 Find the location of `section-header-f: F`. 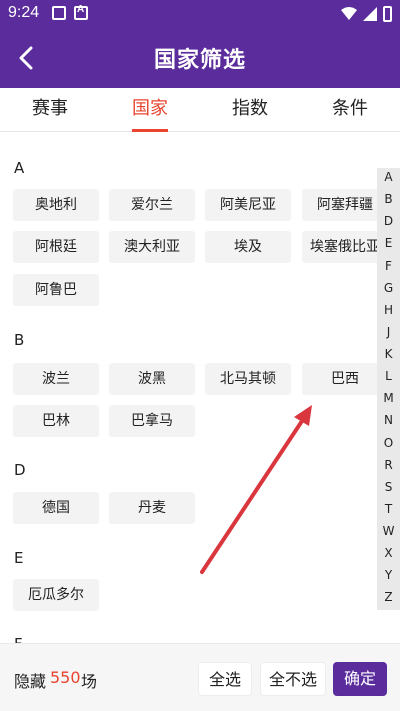

section-header-f: F is located at coordinates (18, 639).